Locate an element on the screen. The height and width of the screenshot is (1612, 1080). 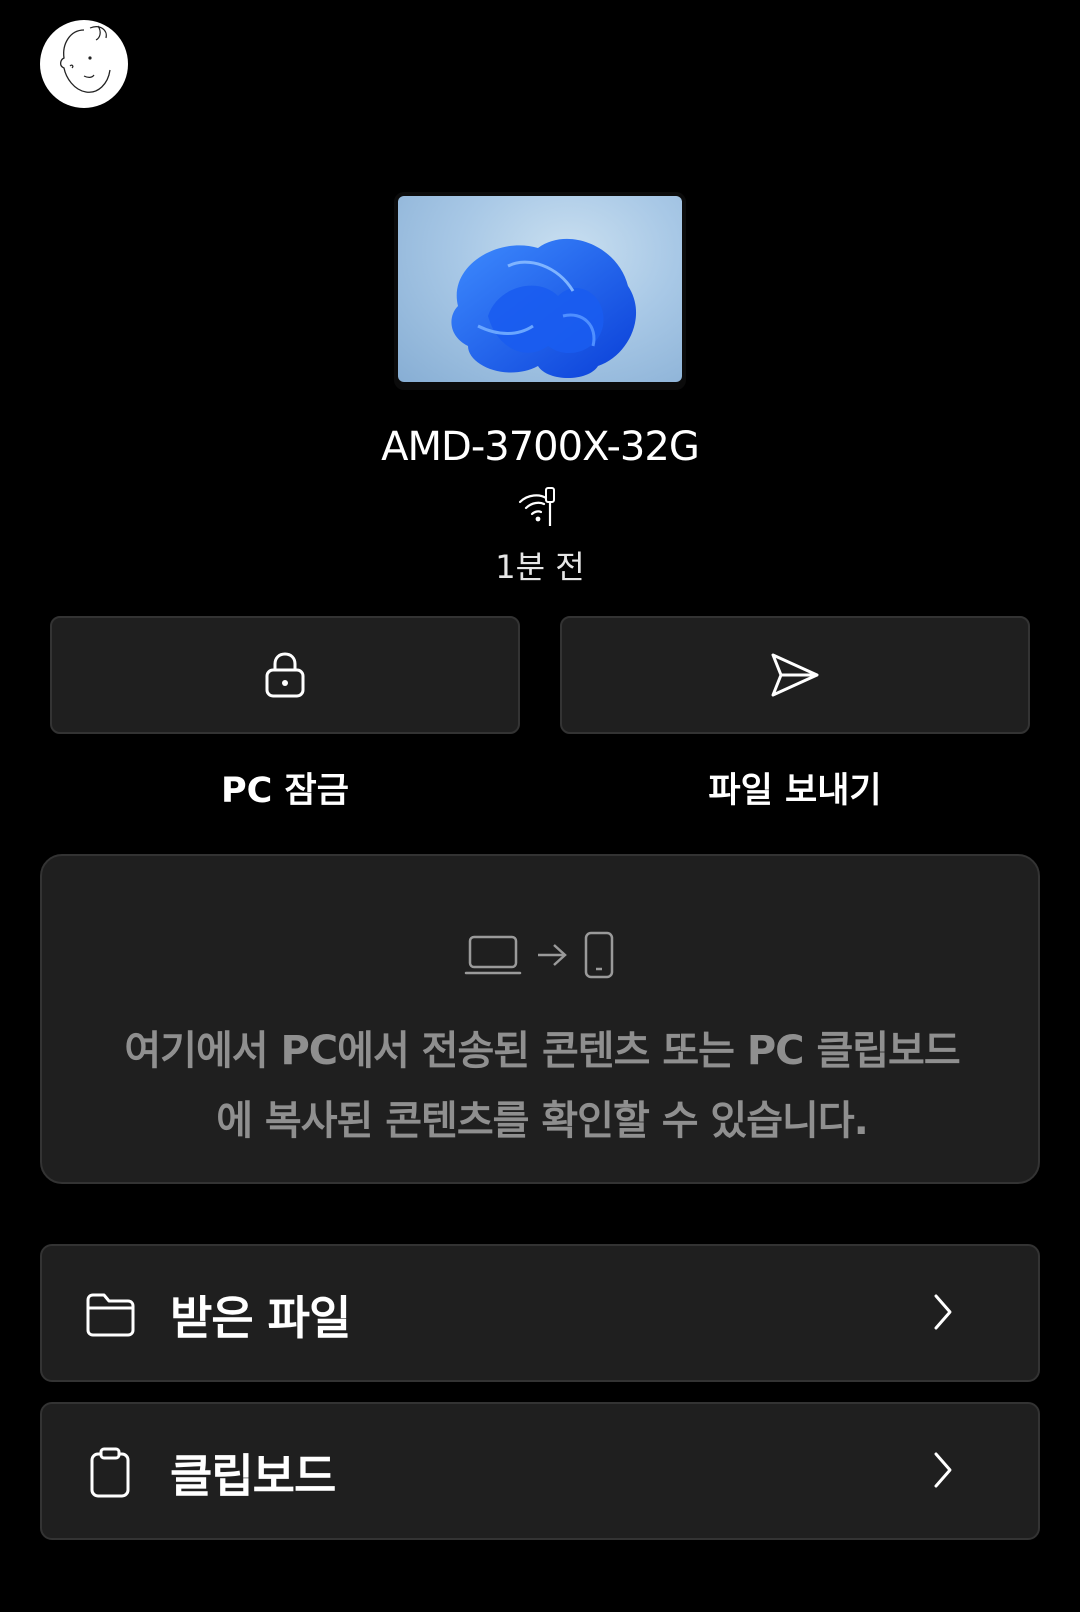
clipboard-icon is located at coordinates (110, 1472).